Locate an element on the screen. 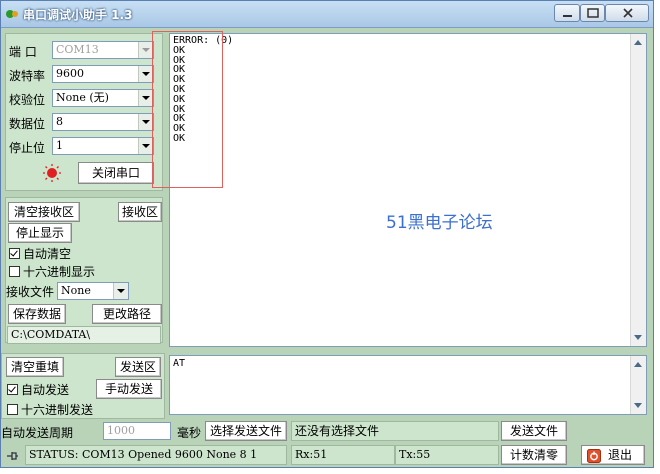 This screenshot has width=660, height=474. parity-dropdown-icon is located at coordinates (145, 98).